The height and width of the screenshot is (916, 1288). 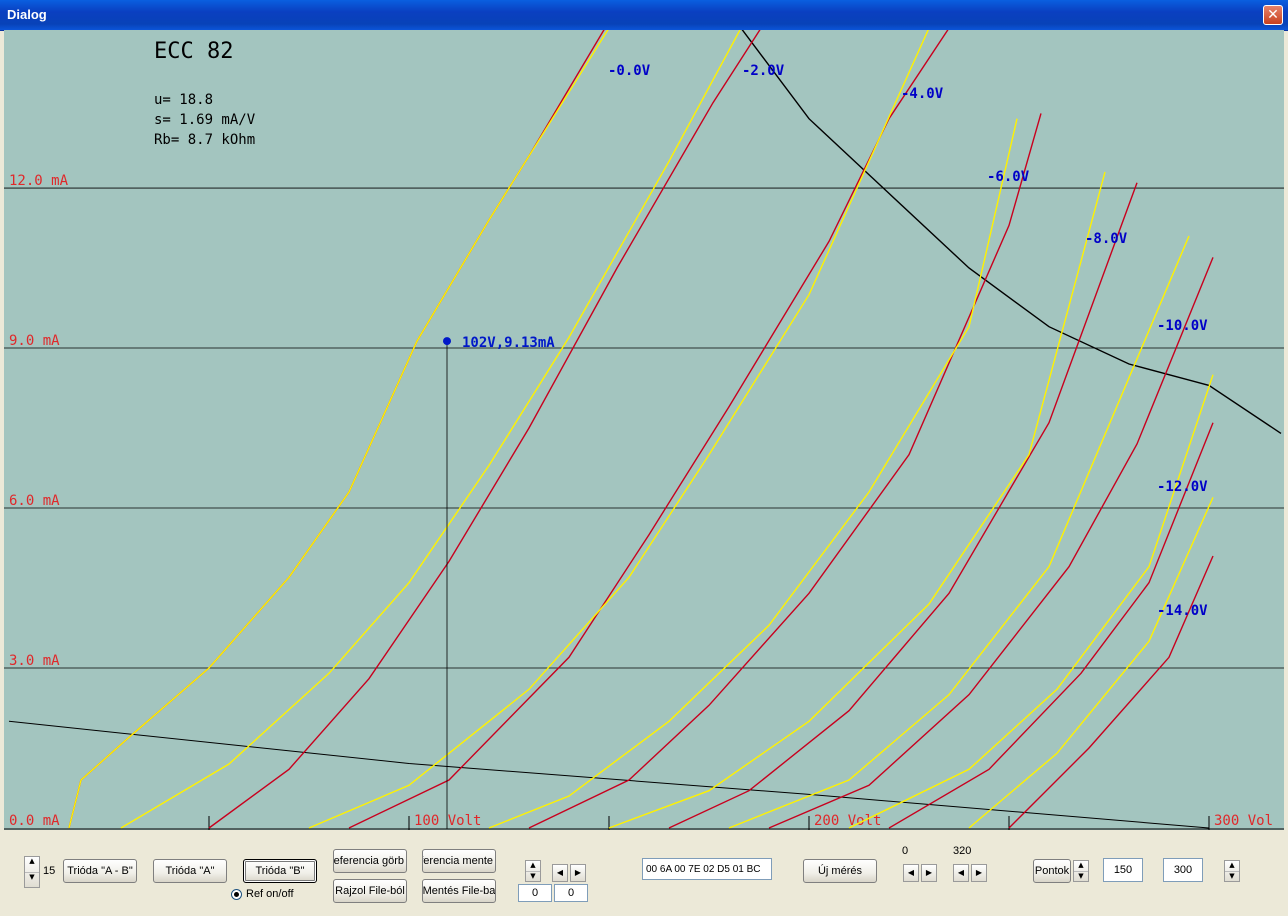 What do you see at coordinates (447, 821) in the screenshot?
I see `x-axis-label: 100 Volt` at bounding box center [447, 821].